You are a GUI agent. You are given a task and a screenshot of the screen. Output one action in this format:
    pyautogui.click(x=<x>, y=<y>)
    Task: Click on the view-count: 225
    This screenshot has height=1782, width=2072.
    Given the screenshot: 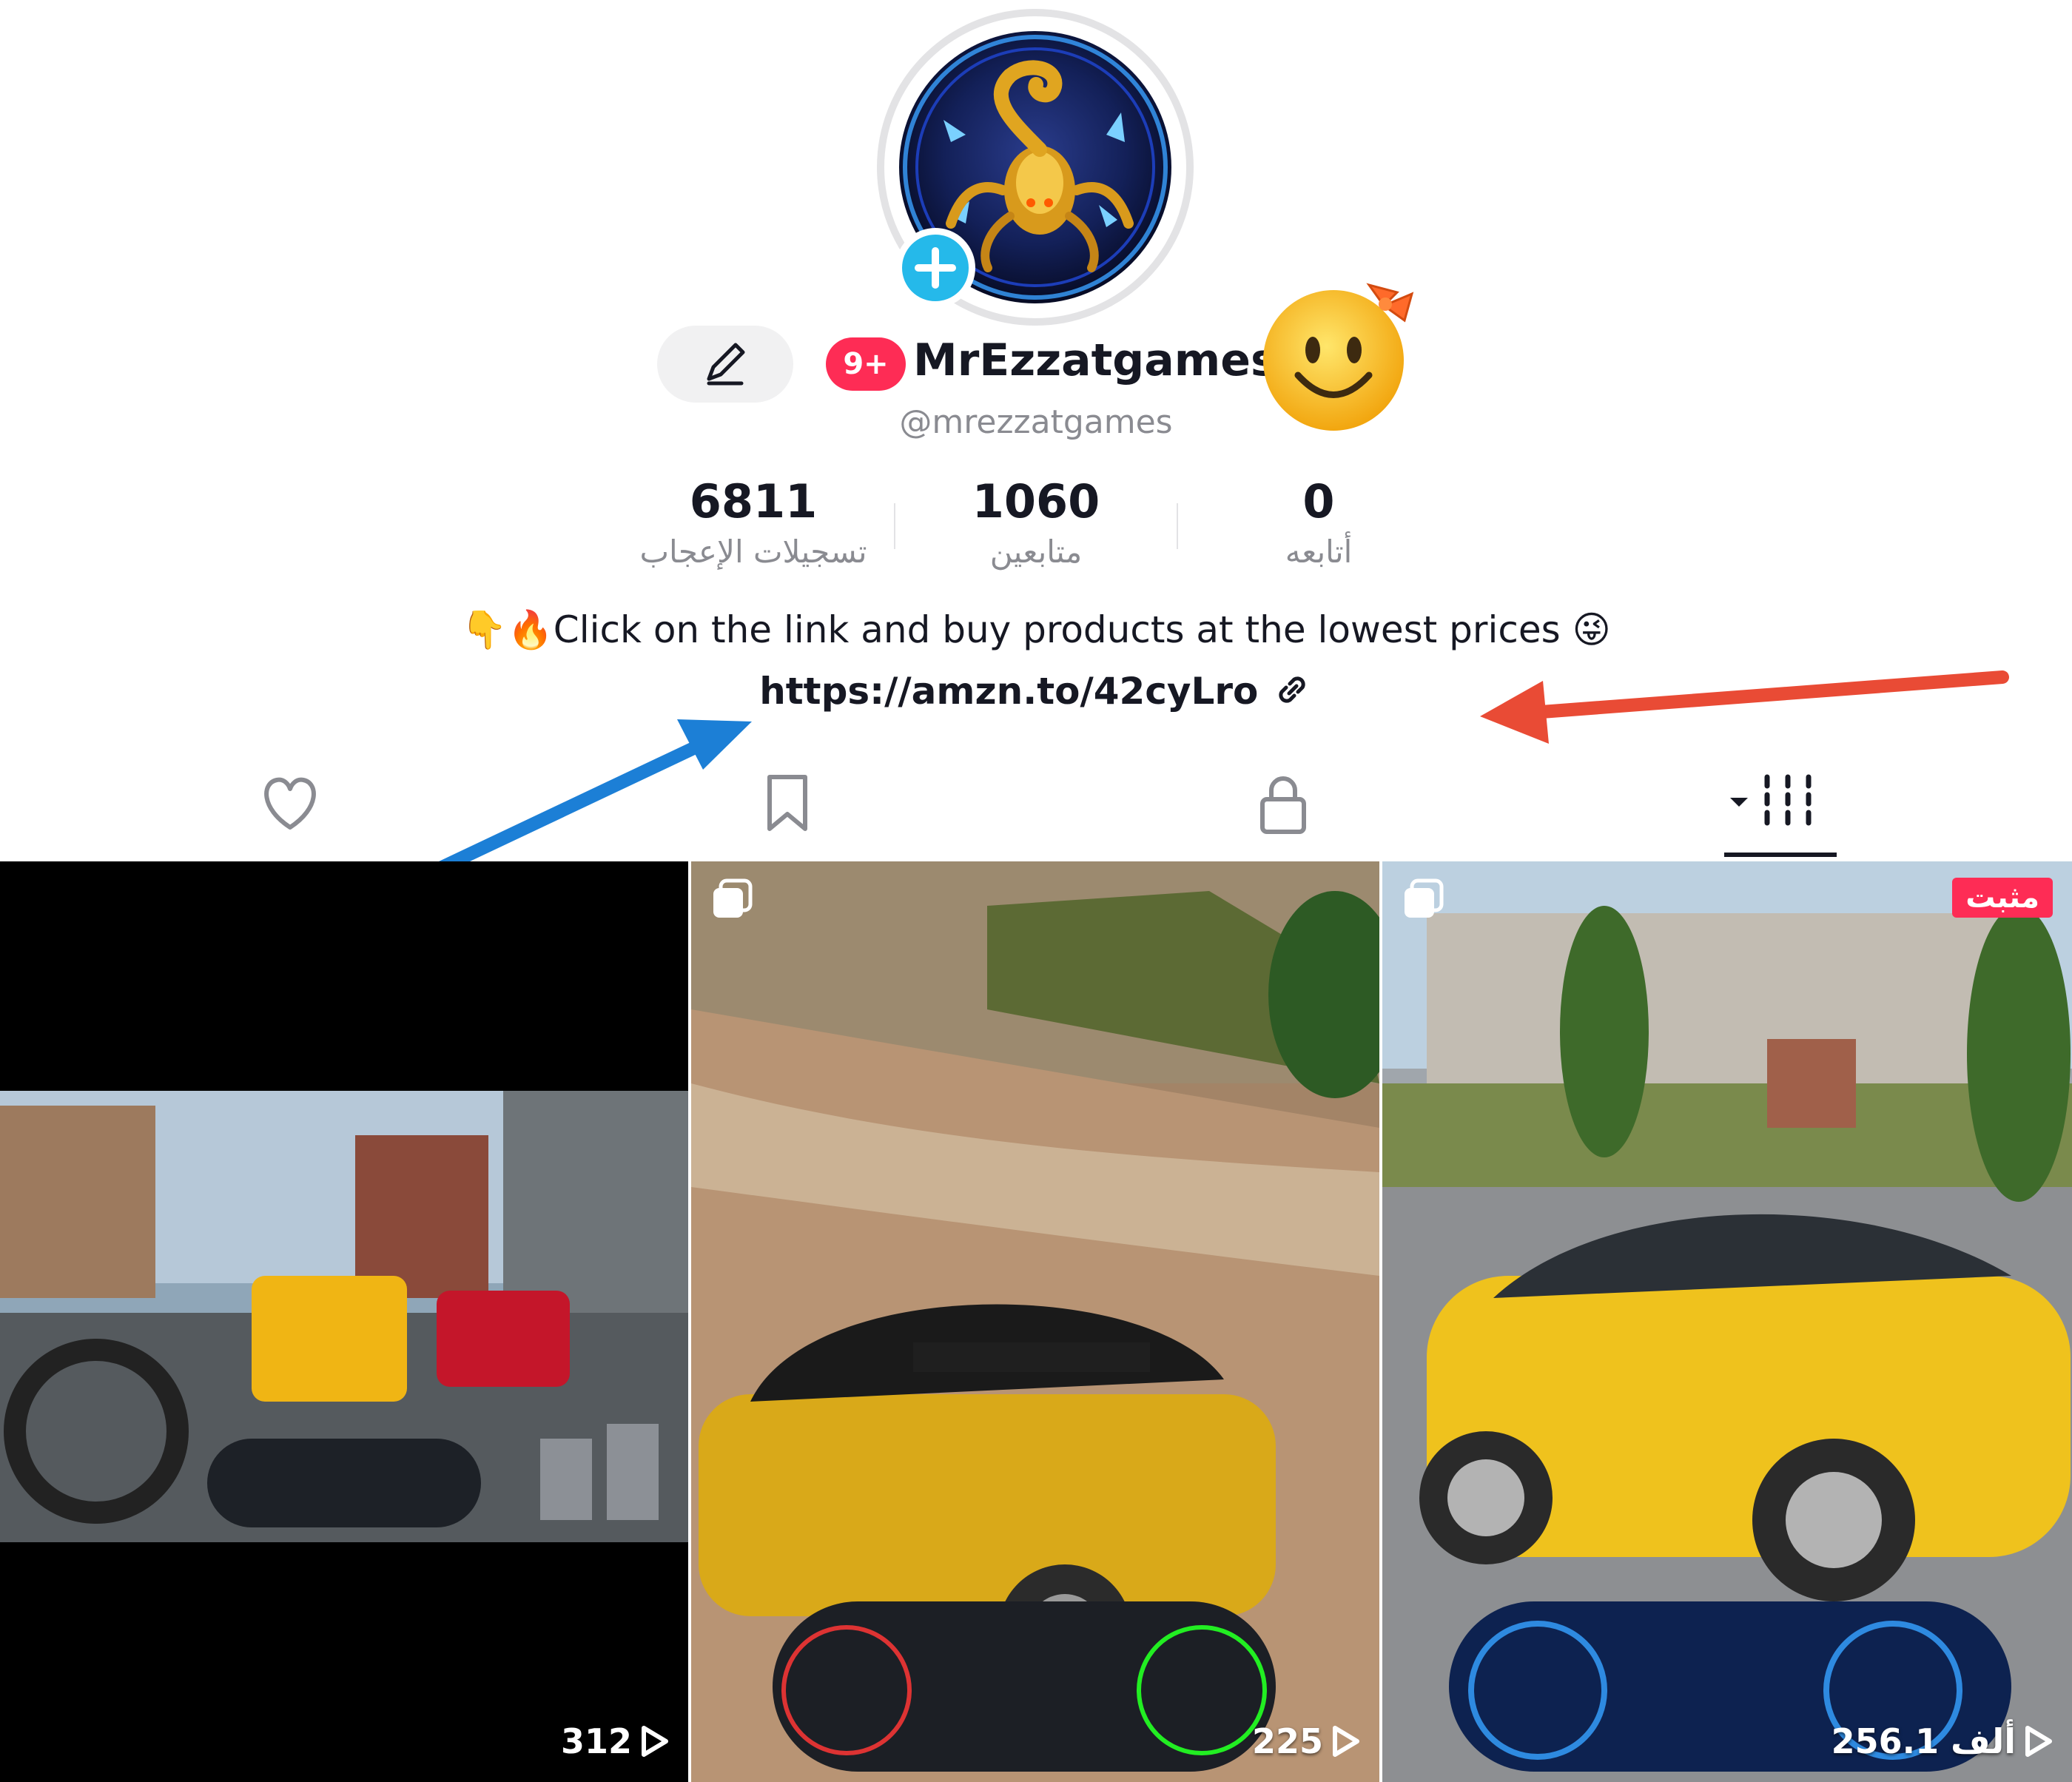 What is the action you would take?
    pyautogui.click(x=1306, y=1741)
    